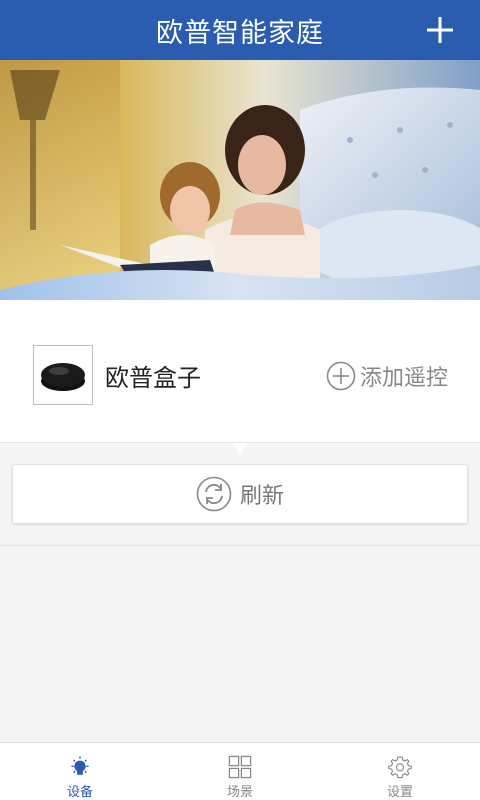 This screenshot has width=480, height=800. What do you see at coordinates (399, 792) in the screenshot?
I see `tab-label-settings: 设置` at bounding box center [399, 792].